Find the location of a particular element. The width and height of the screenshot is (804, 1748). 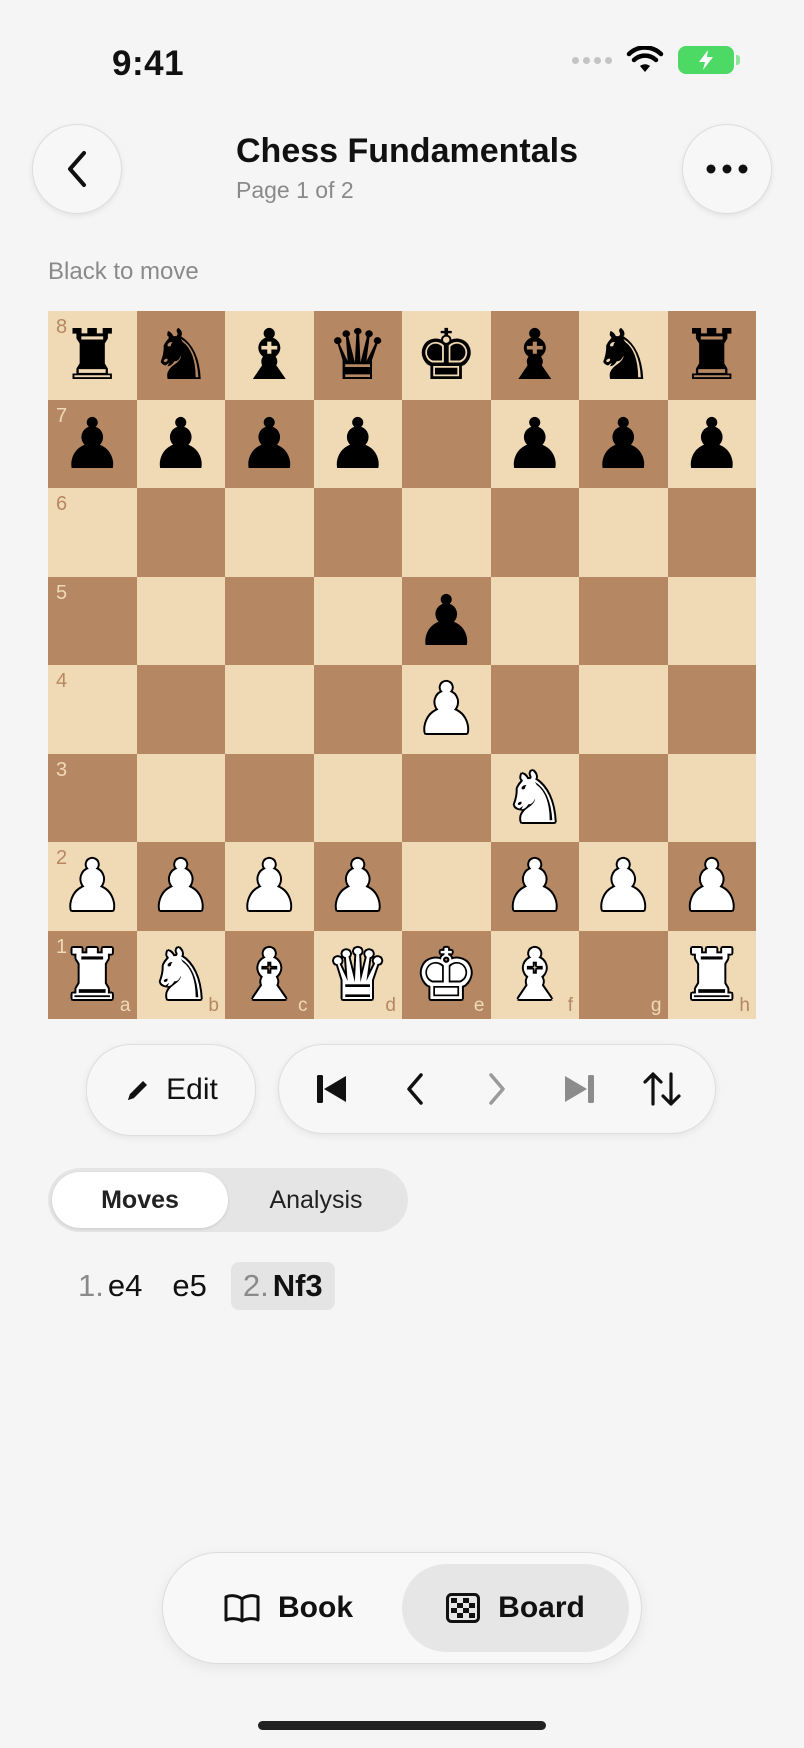

square-f3: ♞ is located at coordinates (534, 797).